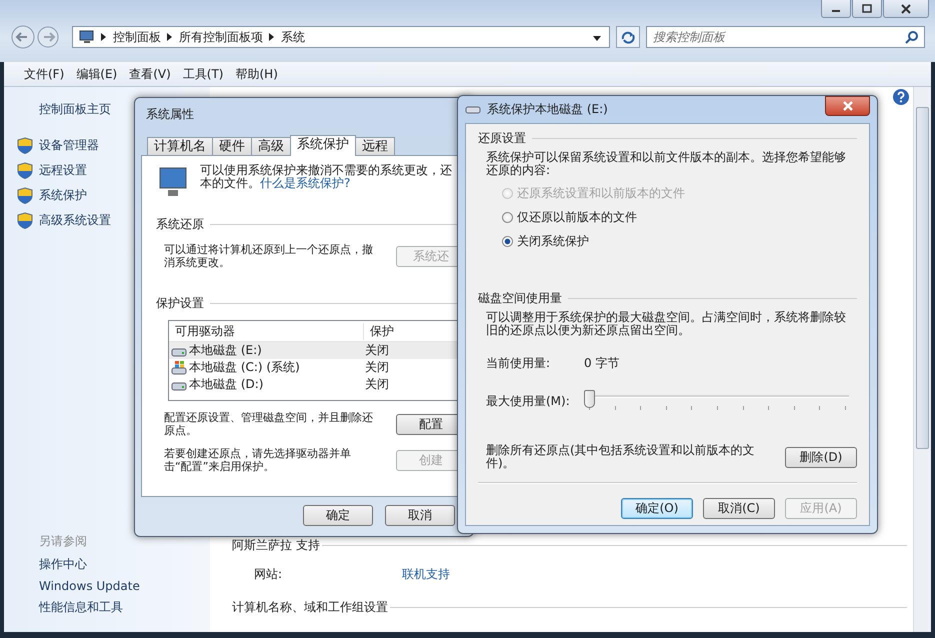  I want to click on dialog-button: 确定(O), so click(657, 508).